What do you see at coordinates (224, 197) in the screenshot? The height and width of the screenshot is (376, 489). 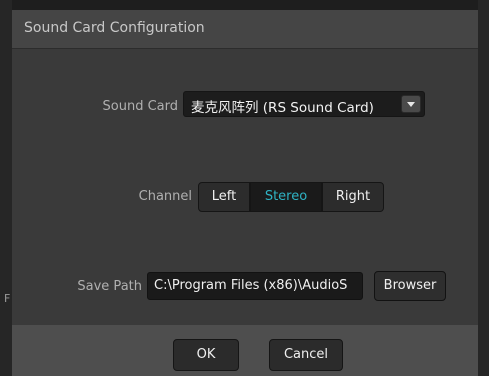 I see `channel-option-left: Left` at bounding box center [224, 197].